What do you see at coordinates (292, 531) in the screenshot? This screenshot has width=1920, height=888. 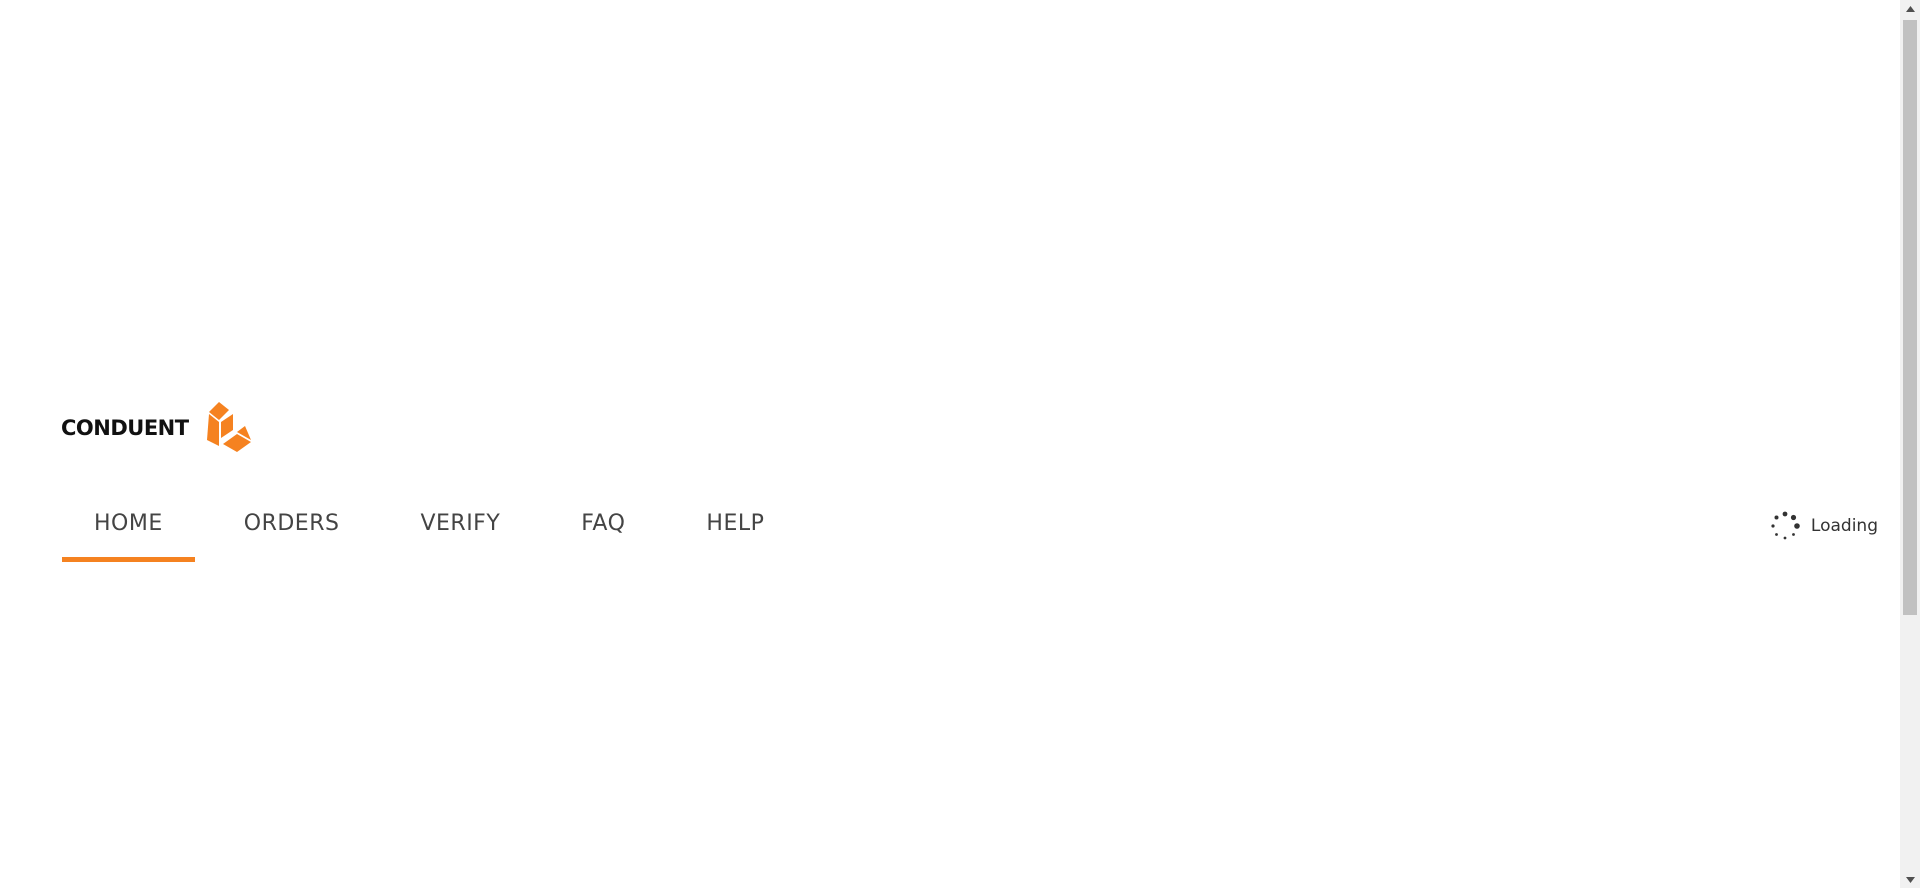 I see `nav-item-orders: ORDERS` at bounding box center [292, 531].